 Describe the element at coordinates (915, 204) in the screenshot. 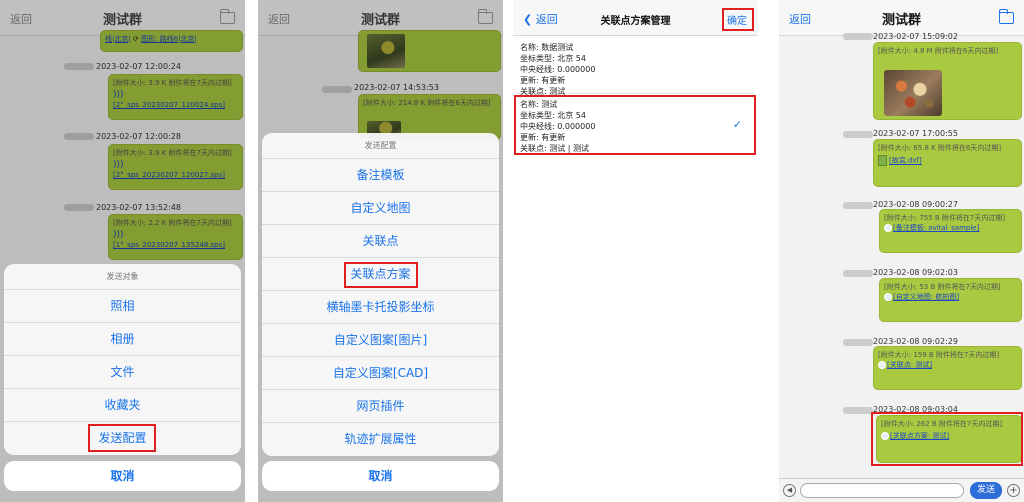

I see `message-time: 2023-02-08 09:00:27` at that location.